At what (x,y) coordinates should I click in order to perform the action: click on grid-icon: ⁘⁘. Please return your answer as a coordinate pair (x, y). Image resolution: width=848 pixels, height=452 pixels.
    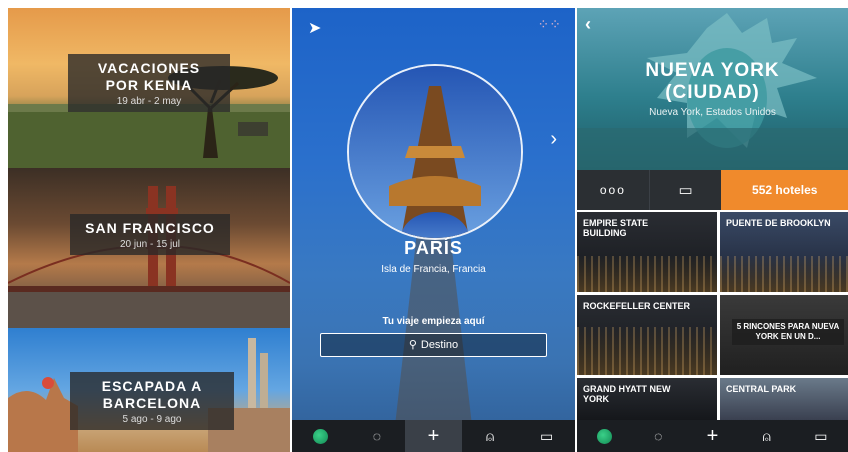
    Looking at the image, I should click on (549, 24).